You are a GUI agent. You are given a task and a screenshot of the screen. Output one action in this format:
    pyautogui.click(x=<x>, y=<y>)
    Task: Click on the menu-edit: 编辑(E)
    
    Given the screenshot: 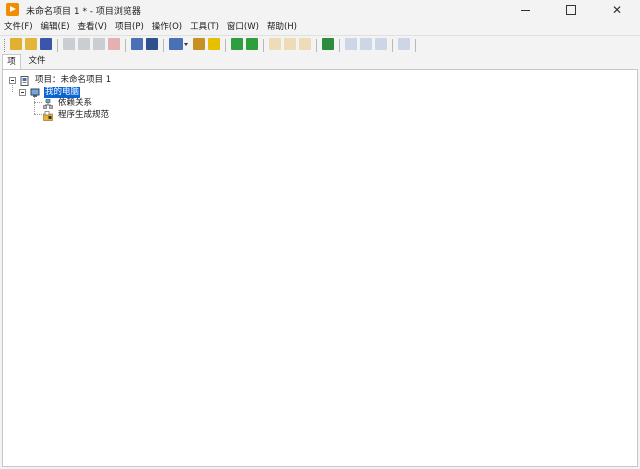 What is the action you would take?
    pyautogui.click(x=55, y=27)
    